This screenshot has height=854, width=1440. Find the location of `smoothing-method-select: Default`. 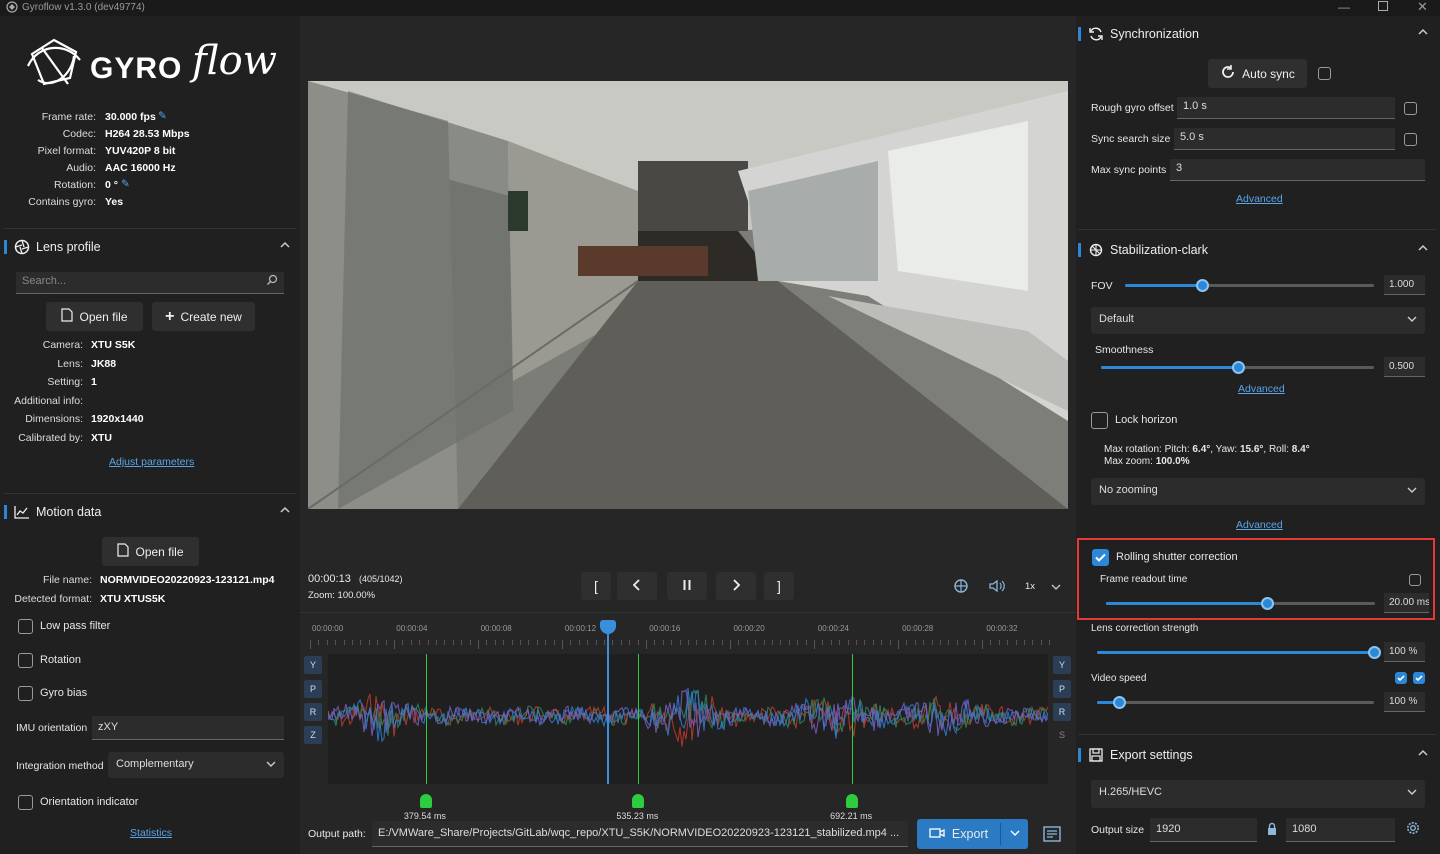

smoothing-method-select: Default is located at coordinates (1258, 320).